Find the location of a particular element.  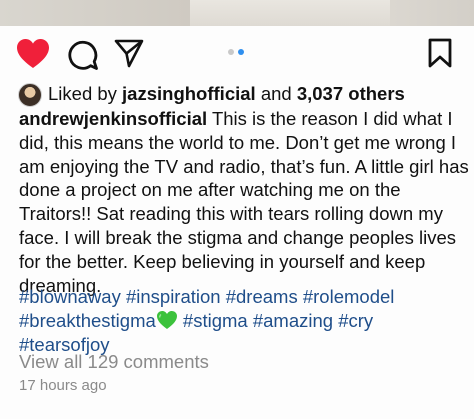

post-image-detail is located at coordinates (290, 13).